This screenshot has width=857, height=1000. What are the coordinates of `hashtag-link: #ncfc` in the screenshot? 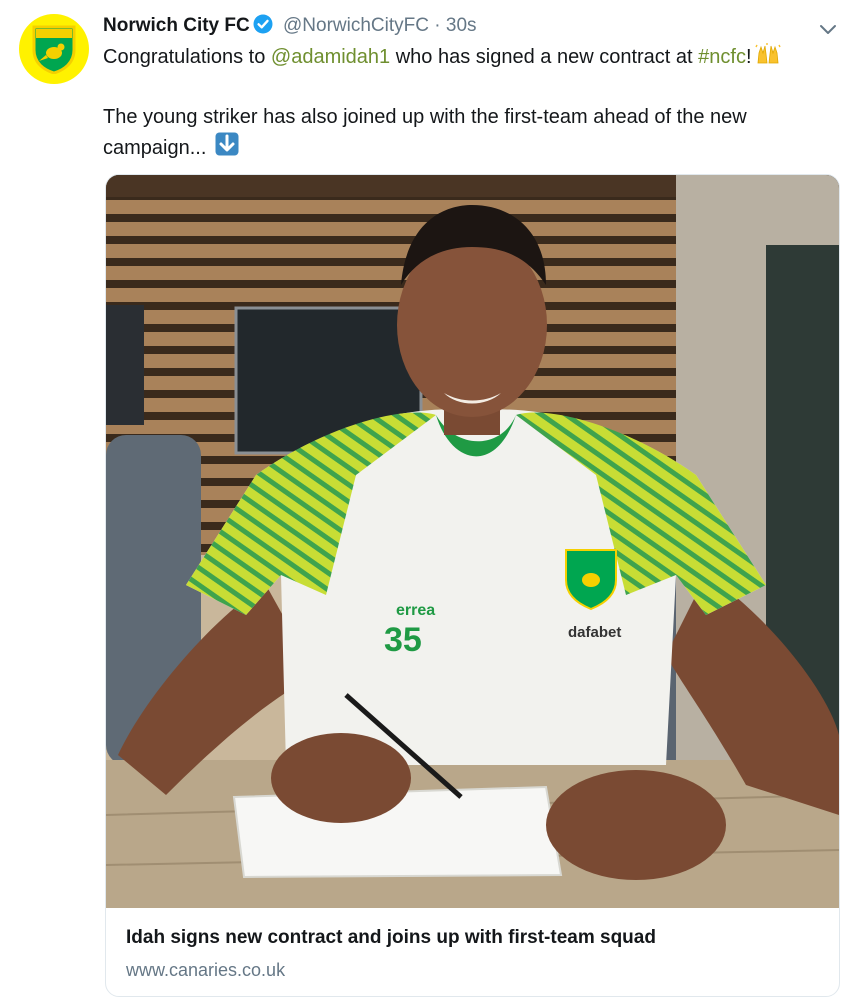 It's located at (722, 57).